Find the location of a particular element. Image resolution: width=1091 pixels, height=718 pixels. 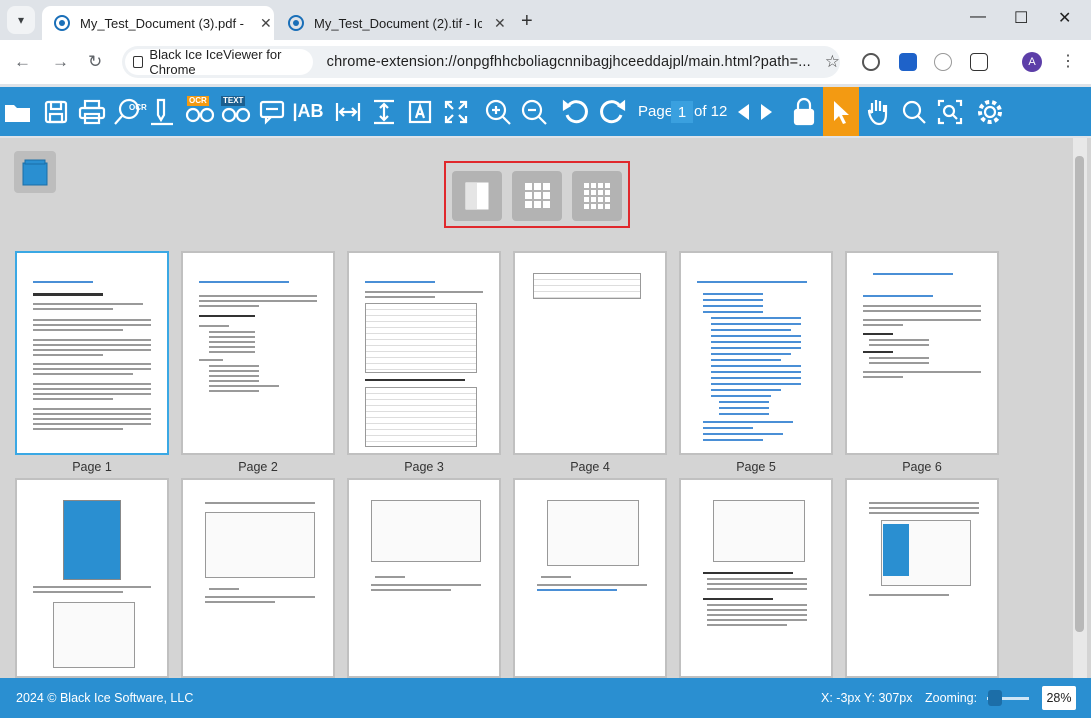

ocr-search-icon: OCR is located at coordinates (128, 111).